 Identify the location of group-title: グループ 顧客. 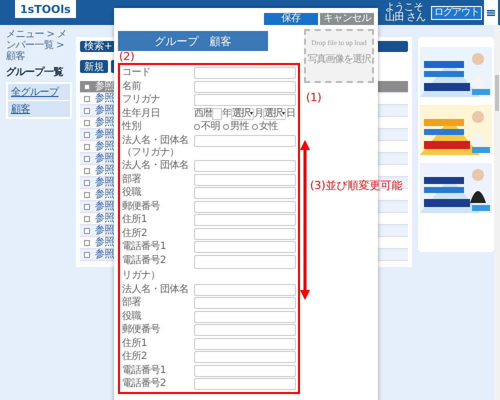
(193, 41).